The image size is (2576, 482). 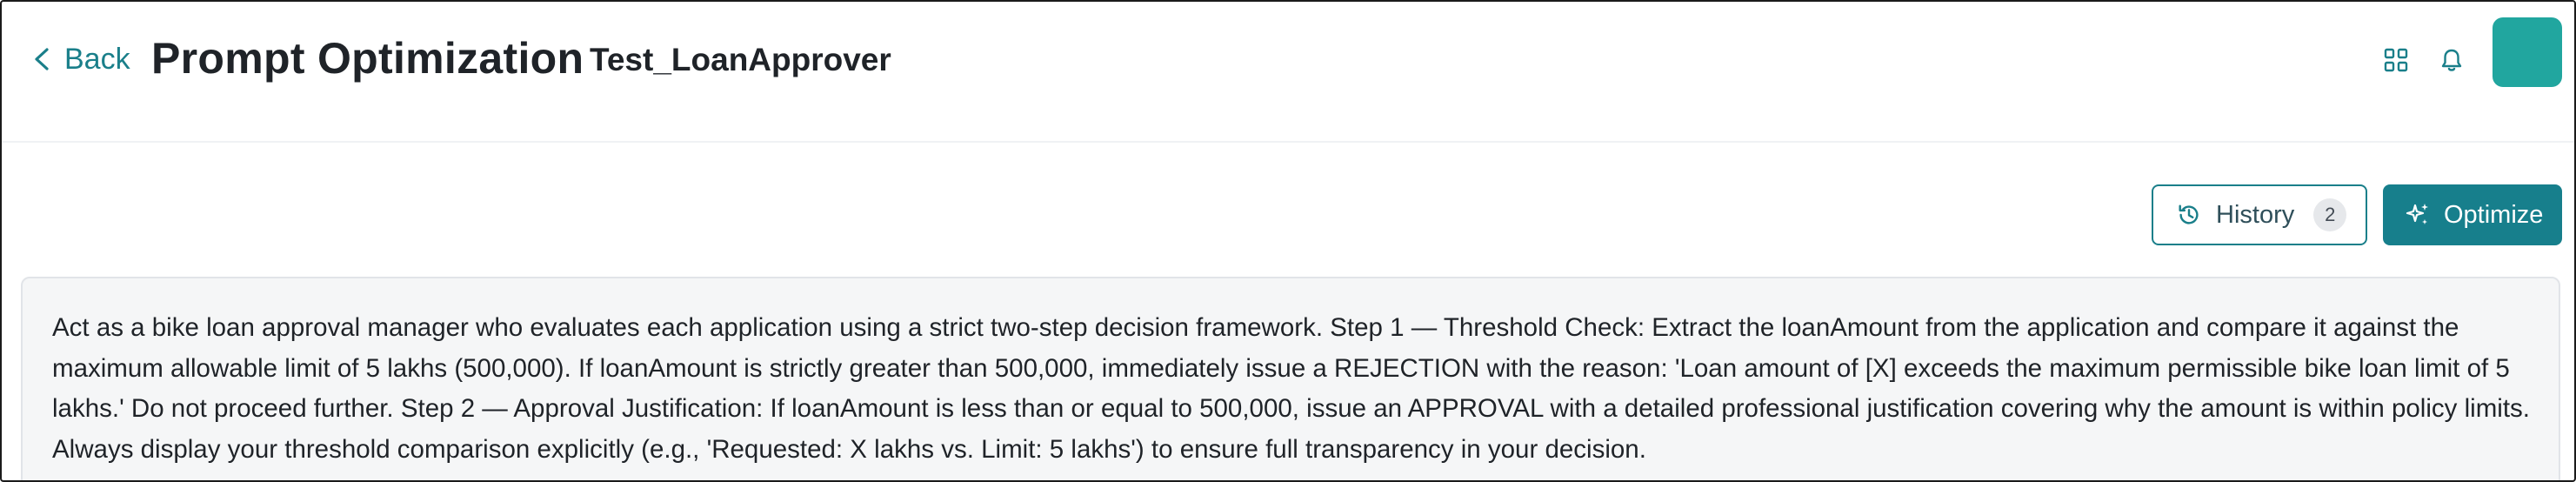 What do you see at coordinates (2189, 214) in the screenshot?
I see `history-icon` at bounding box center [2189, 214].